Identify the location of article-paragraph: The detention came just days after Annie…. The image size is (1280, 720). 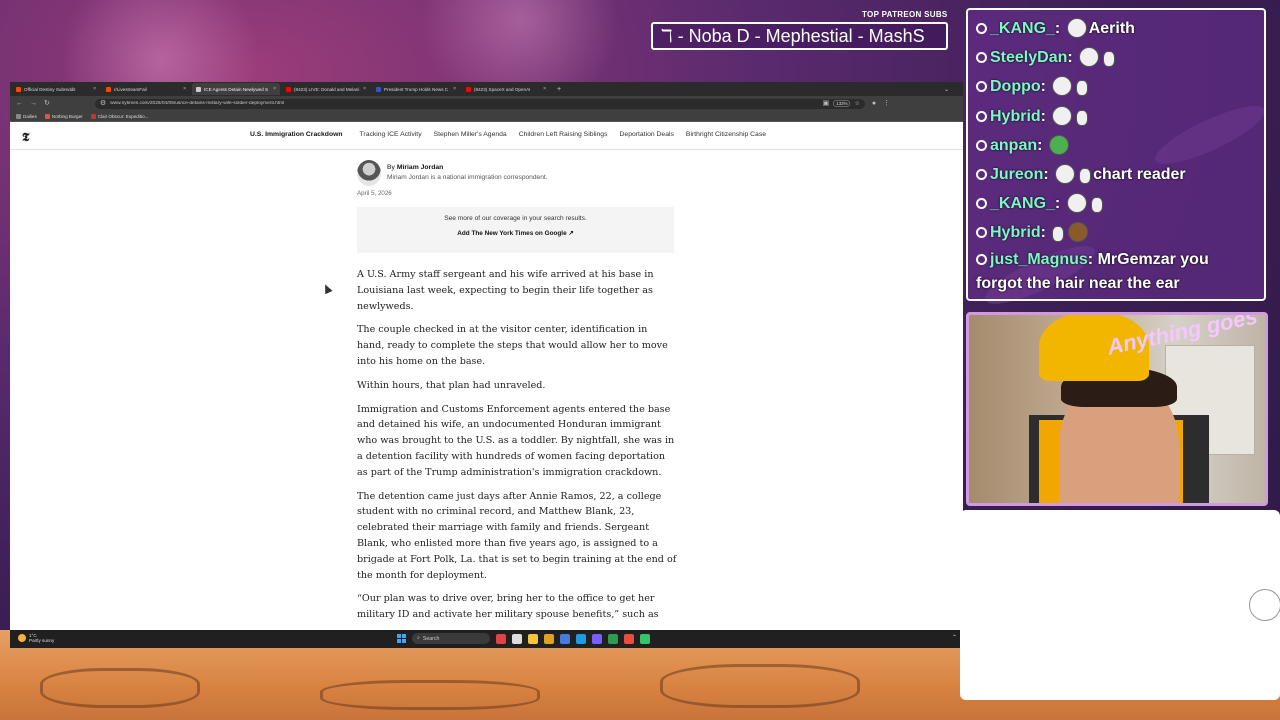
(517, 535).